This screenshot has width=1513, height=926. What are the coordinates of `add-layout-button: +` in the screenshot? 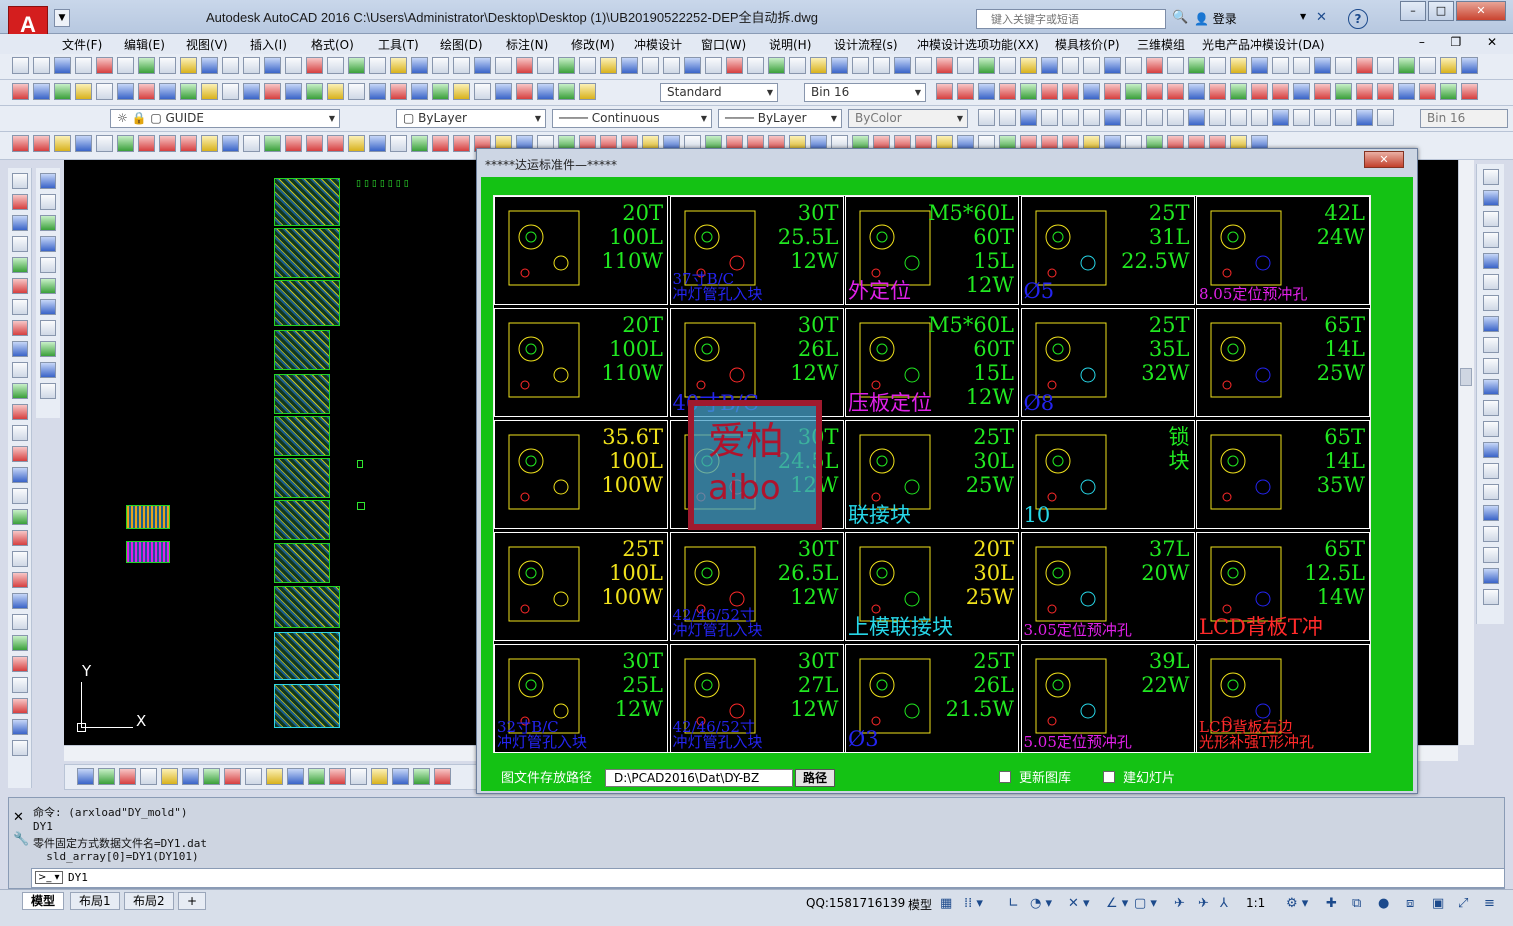 It's located at (192, 901).